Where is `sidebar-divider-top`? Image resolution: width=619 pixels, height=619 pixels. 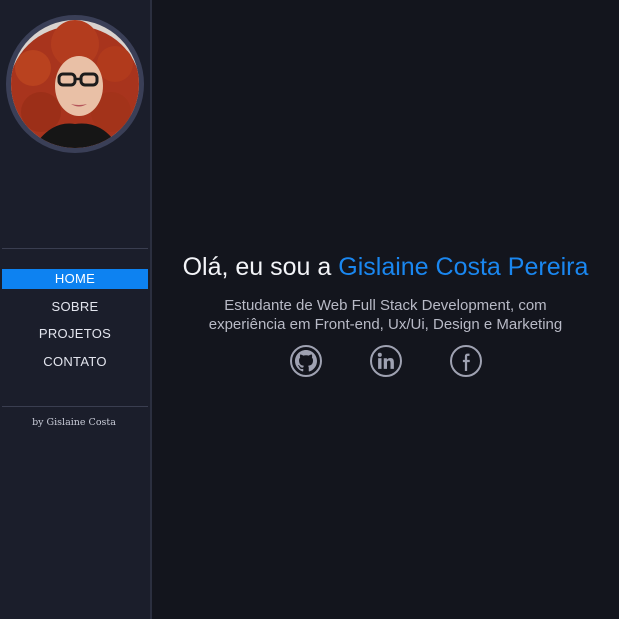
sidebar-divider-top is located at coordinates (75, 248).